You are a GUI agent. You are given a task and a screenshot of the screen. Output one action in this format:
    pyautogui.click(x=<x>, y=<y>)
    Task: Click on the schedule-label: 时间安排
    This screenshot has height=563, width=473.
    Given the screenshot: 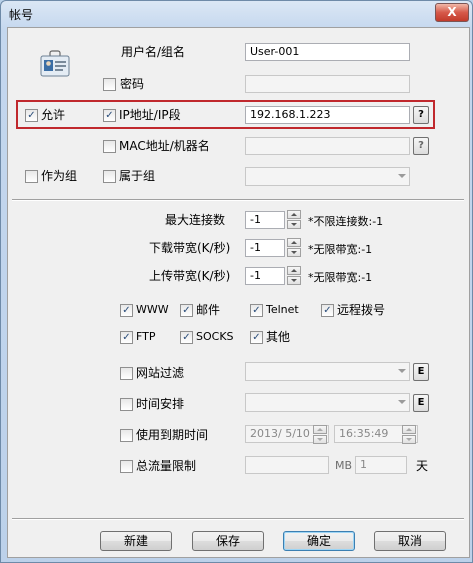 What is the action you would take?
    pyautogui.click(x=160, y=404)
    